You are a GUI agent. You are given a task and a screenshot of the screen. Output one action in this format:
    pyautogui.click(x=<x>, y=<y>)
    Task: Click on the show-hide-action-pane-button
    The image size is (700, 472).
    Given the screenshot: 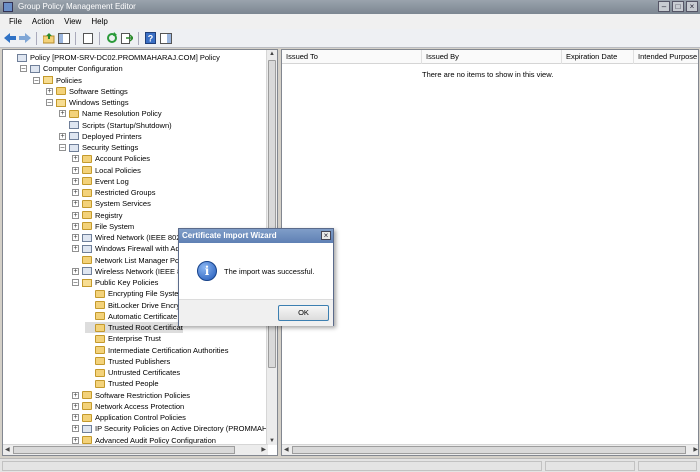 What is the action you would take?
    pyautogui.click(x=165, y=38)
    